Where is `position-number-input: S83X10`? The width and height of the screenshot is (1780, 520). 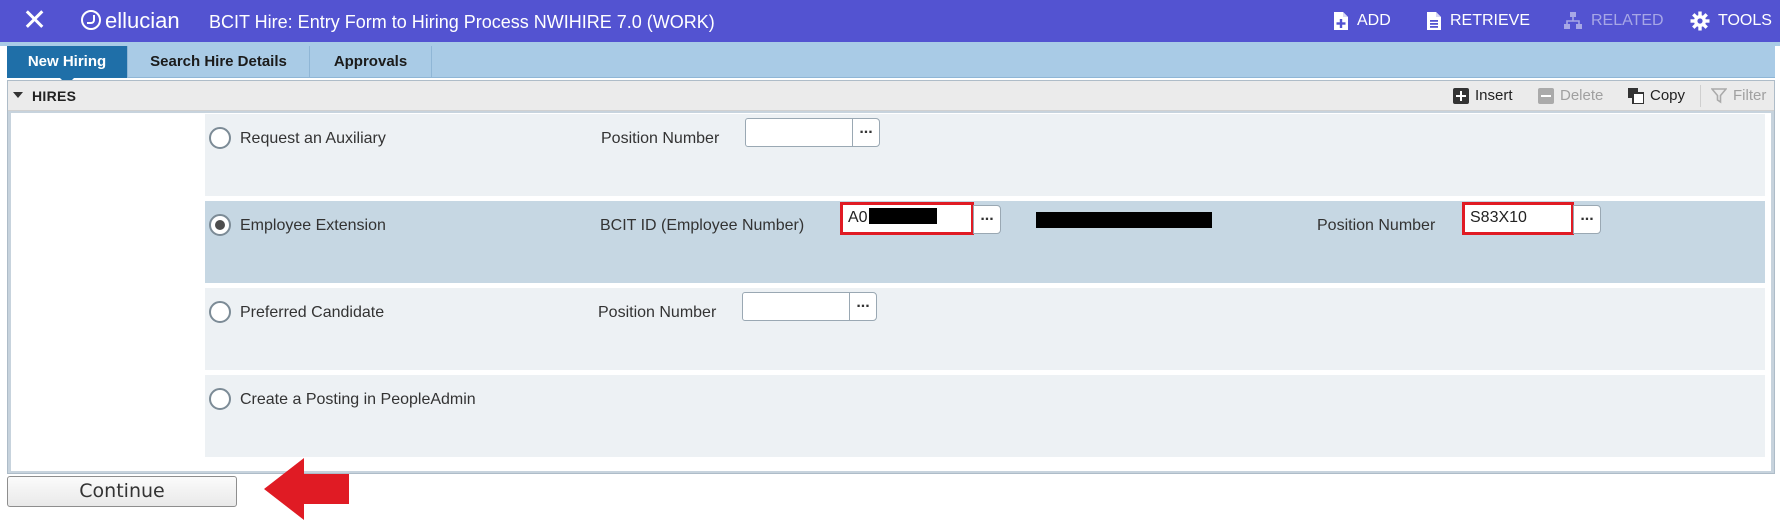
position-number-input: S83X10 is located at coordinates (1518, 218).